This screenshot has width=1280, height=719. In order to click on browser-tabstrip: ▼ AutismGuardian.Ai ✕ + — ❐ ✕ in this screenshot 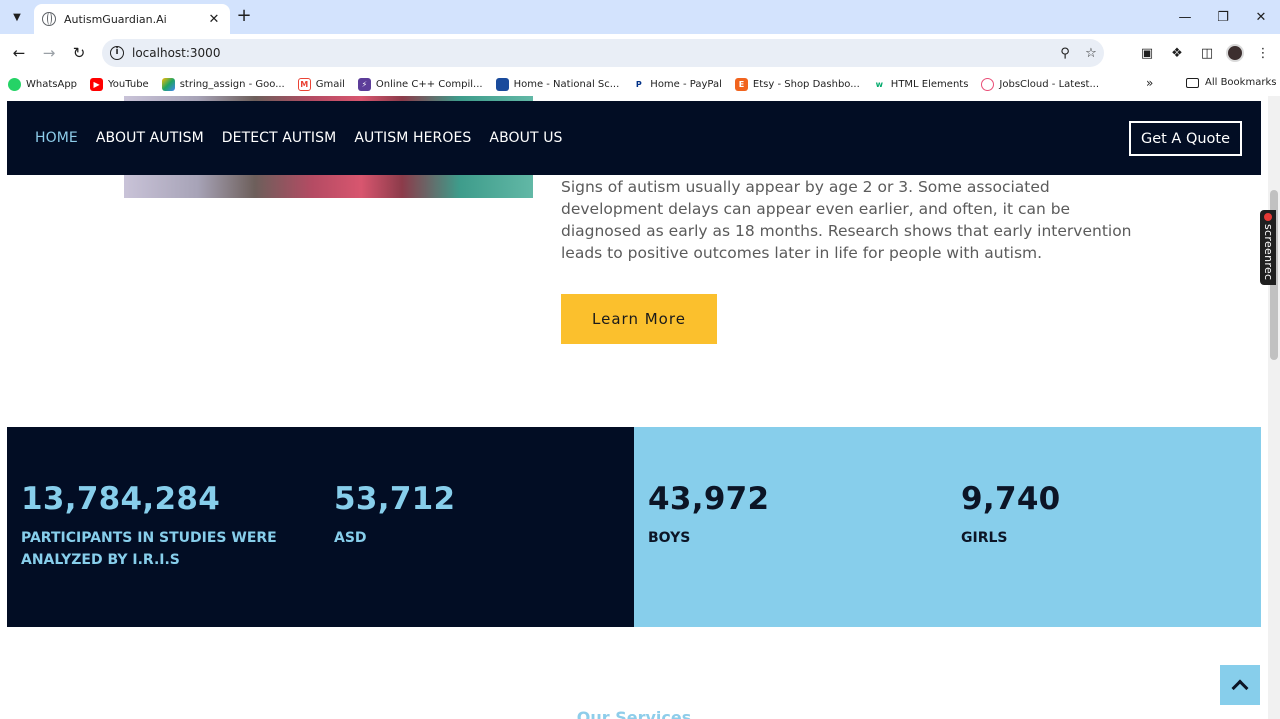, I will do `click(640, 17)`.